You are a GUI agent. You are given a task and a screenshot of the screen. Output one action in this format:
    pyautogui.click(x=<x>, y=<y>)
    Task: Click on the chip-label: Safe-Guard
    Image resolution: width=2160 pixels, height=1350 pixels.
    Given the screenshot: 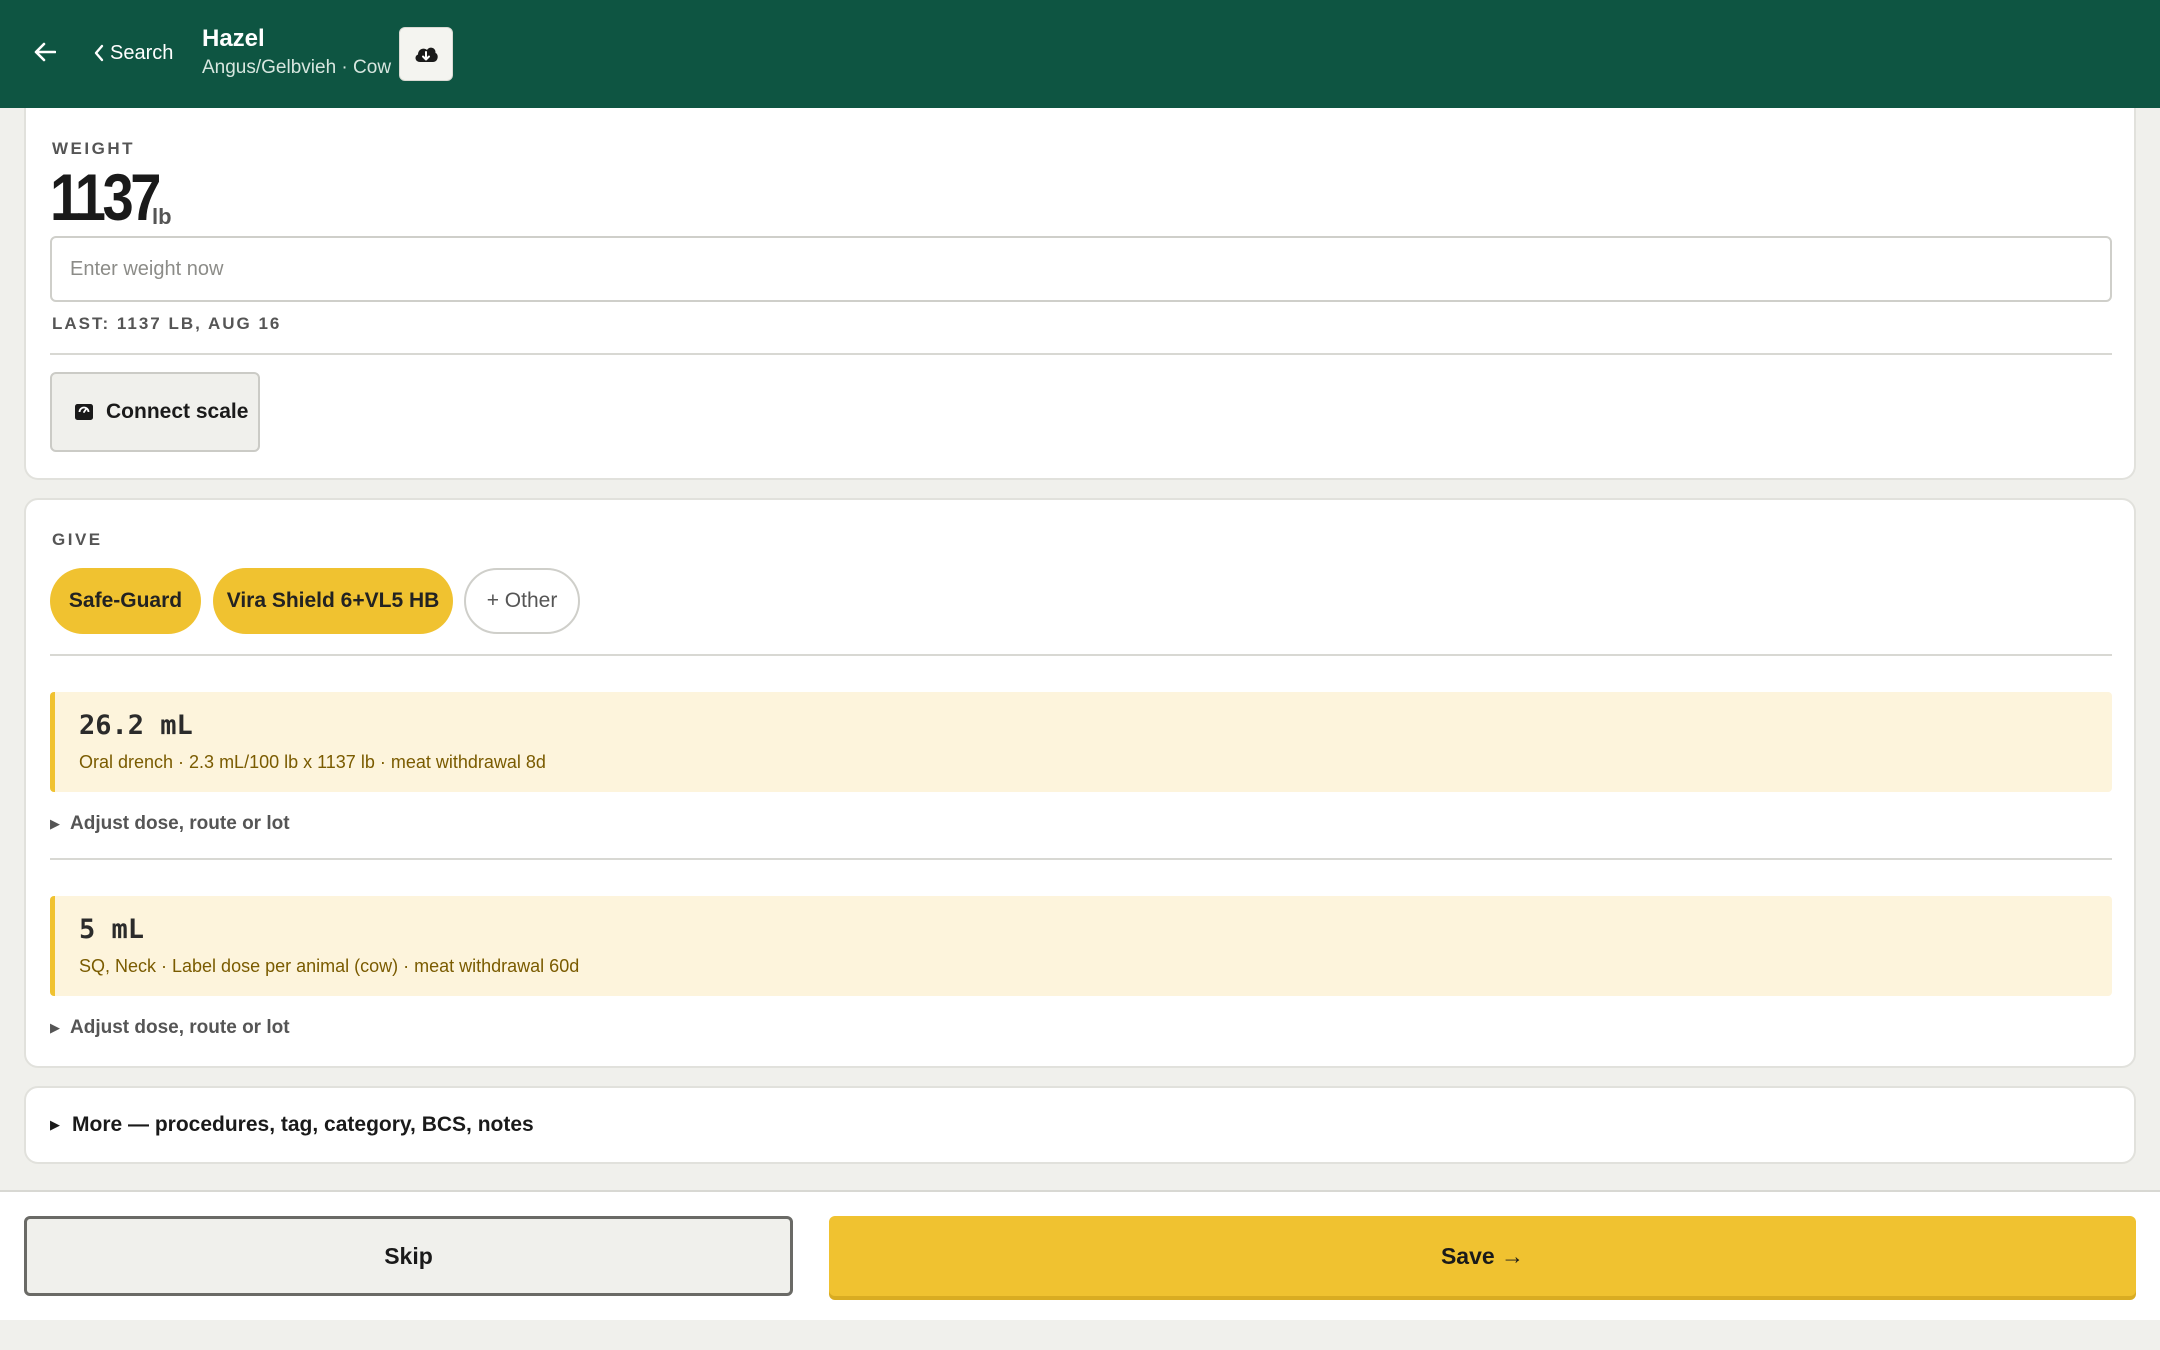 What is the action you would take?
    pyautogui.click(x=125, y=600)
    